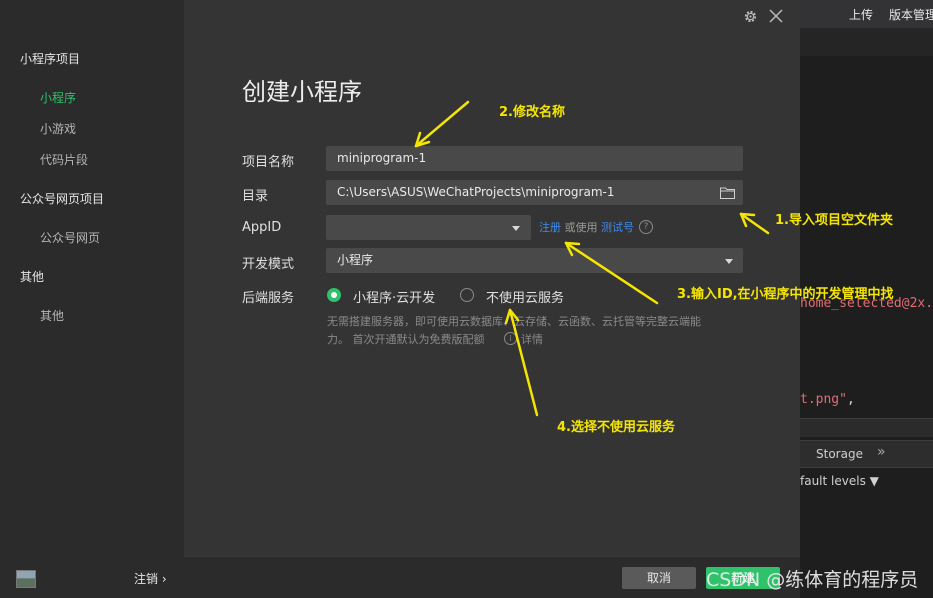 Image resolution: width=933 pixels, height=598 pixels. Describe the element at coordinates (532, 339) in the screenshot. I see `details-link: 详情` at that location.